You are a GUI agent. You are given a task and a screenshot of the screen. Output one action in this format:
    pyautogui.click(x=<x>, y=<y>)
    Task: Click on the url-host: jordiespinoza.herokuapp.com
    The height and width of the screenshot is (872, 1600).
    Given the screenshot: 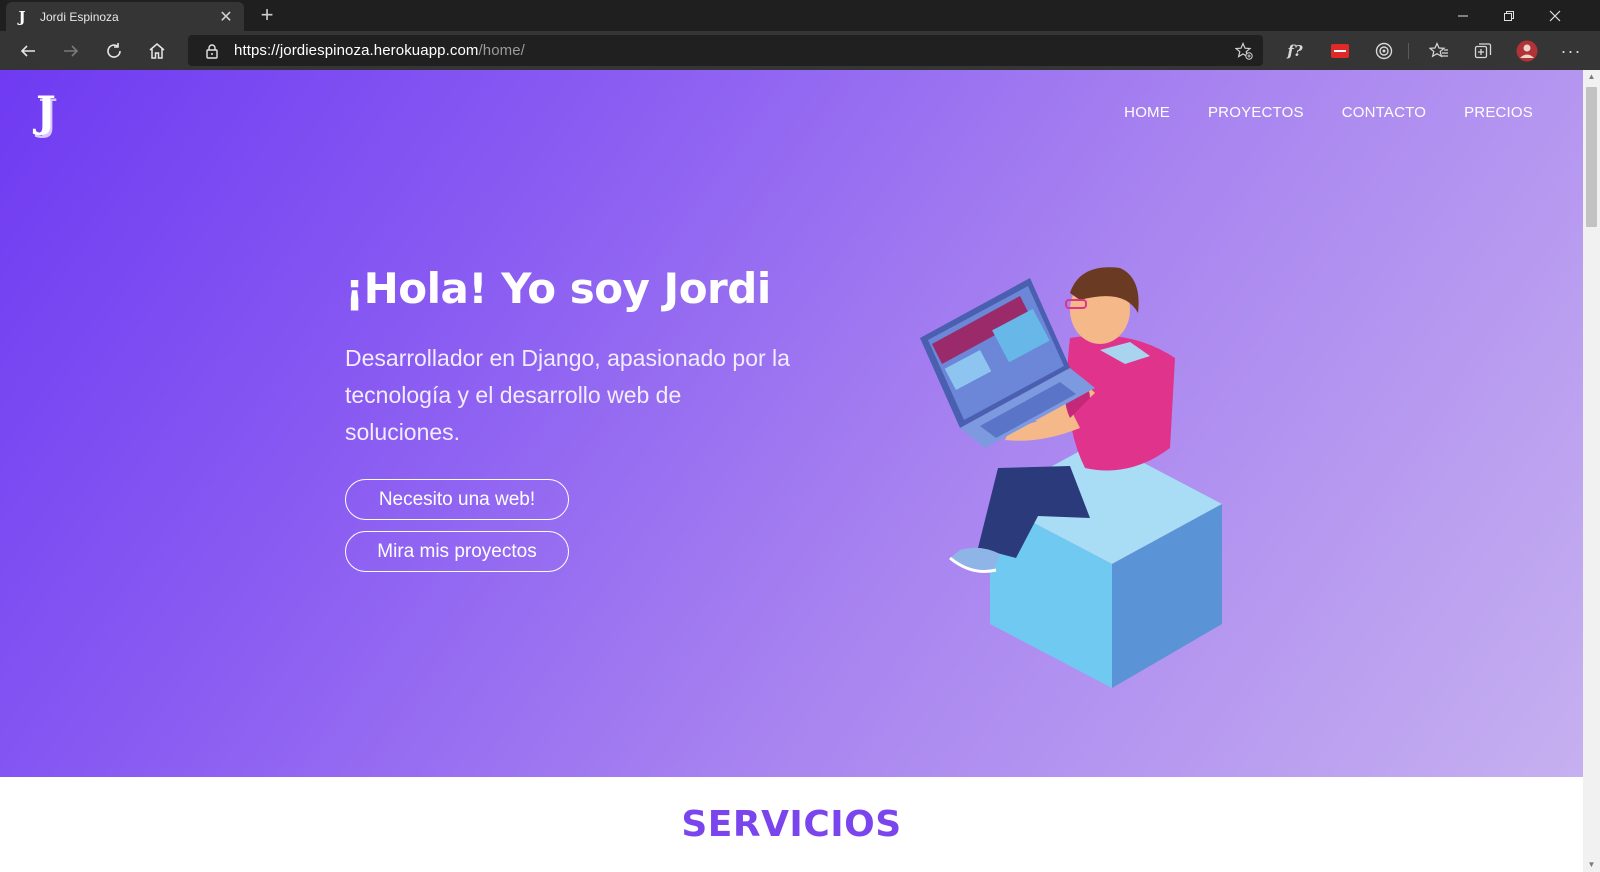 What is the action you would take?
    pyautogui.click(x=379, y=50)
    